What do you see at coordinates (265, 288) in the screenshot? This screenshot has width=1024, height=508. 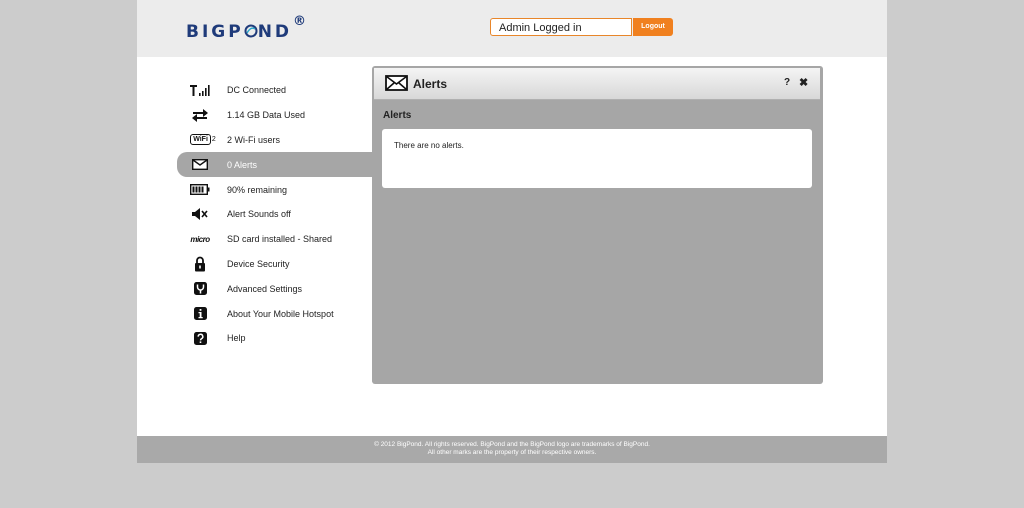 I see `sidebar-item-label: Advanced Settings` at bounding box center [265, 288].